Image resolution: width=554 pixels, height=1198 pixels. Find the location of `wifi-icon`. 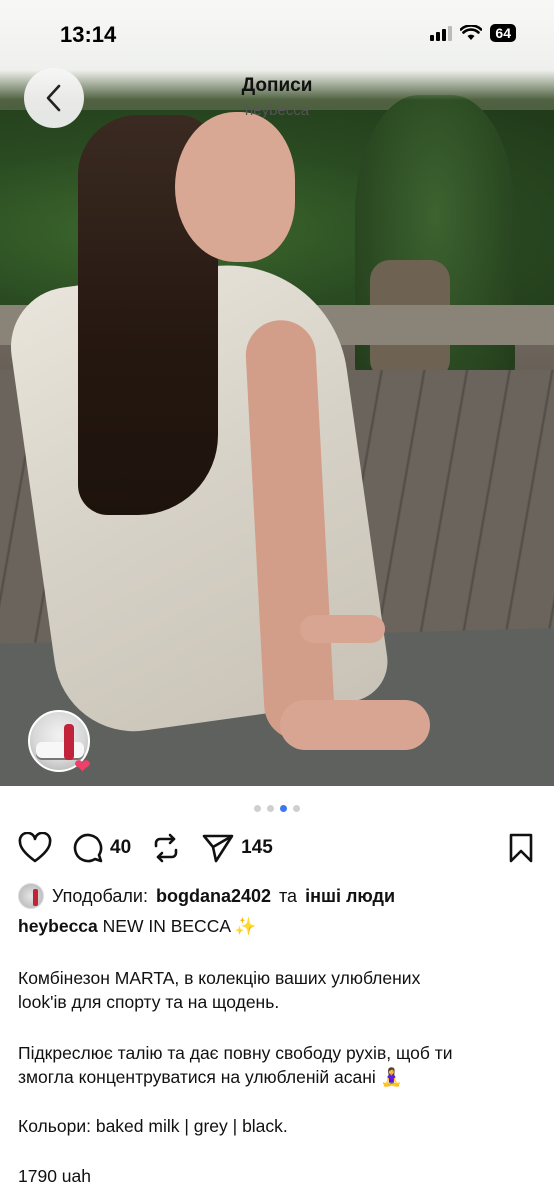

wifi-icon is located at coordinates (471, 32).